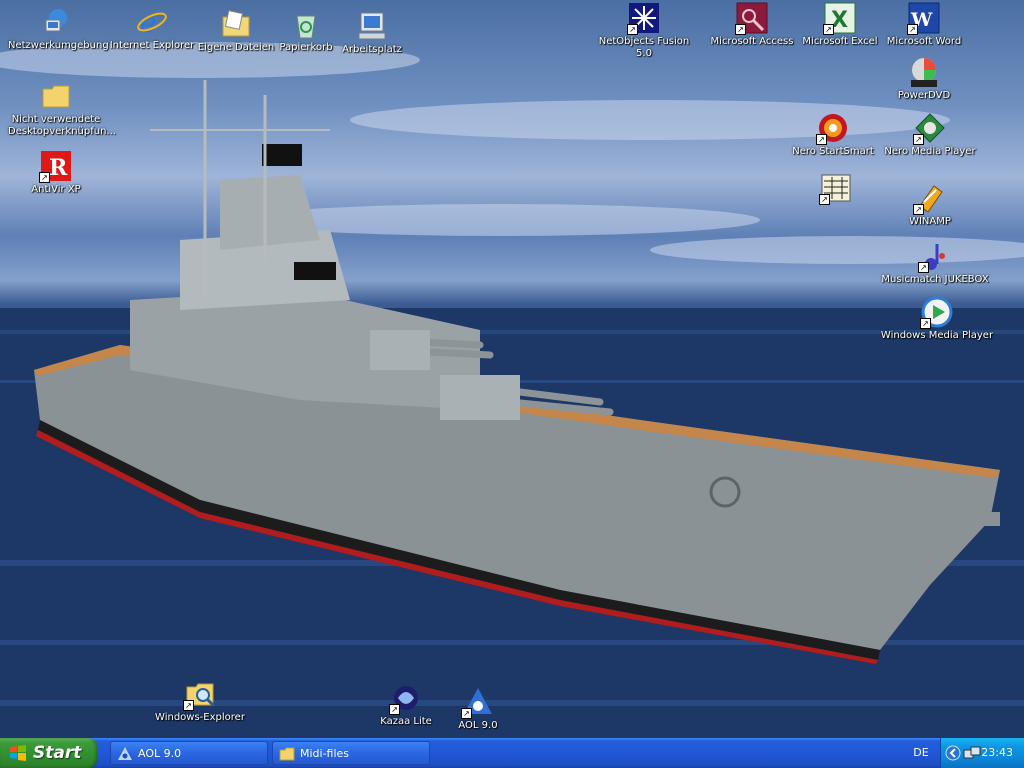 The width and height of the screenshot is (1024, 768). What do you see at coordinates (923, 18) in the screenshot?
I see `word-icon: W ↗` at bounding box center [923, 18].